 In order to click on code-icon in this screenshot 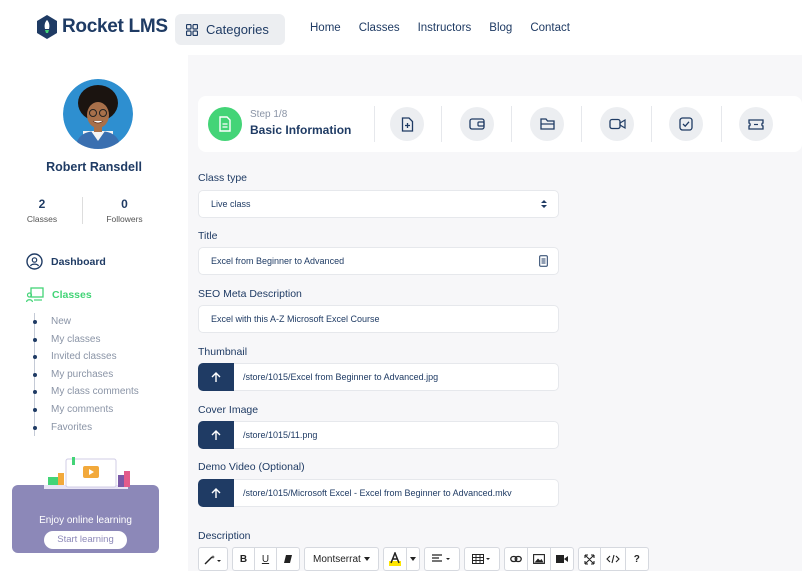, I will do `click(613, 559)`.